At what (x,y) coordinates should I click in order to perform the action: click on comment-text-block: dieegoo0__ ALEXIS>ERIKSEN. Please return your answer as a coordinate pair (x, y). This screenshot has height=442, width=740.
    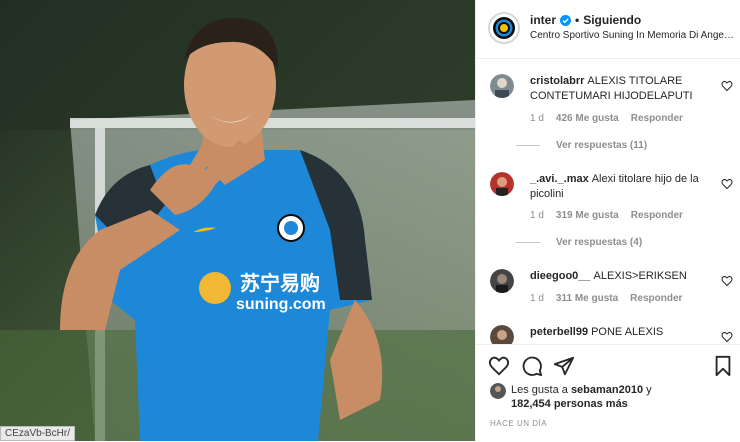
    Looking at the image, I should click on (620, 276).